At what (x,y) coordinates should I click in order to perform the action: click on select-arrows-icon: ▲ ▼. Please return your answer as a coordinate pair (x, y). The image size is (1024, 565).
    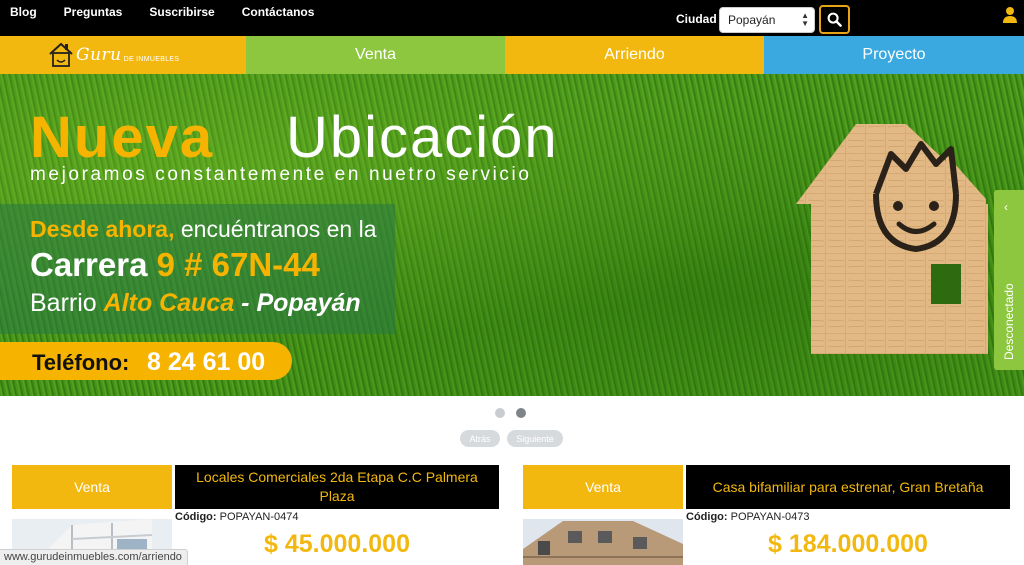
    Looking at the image, I should click on (805, 19).